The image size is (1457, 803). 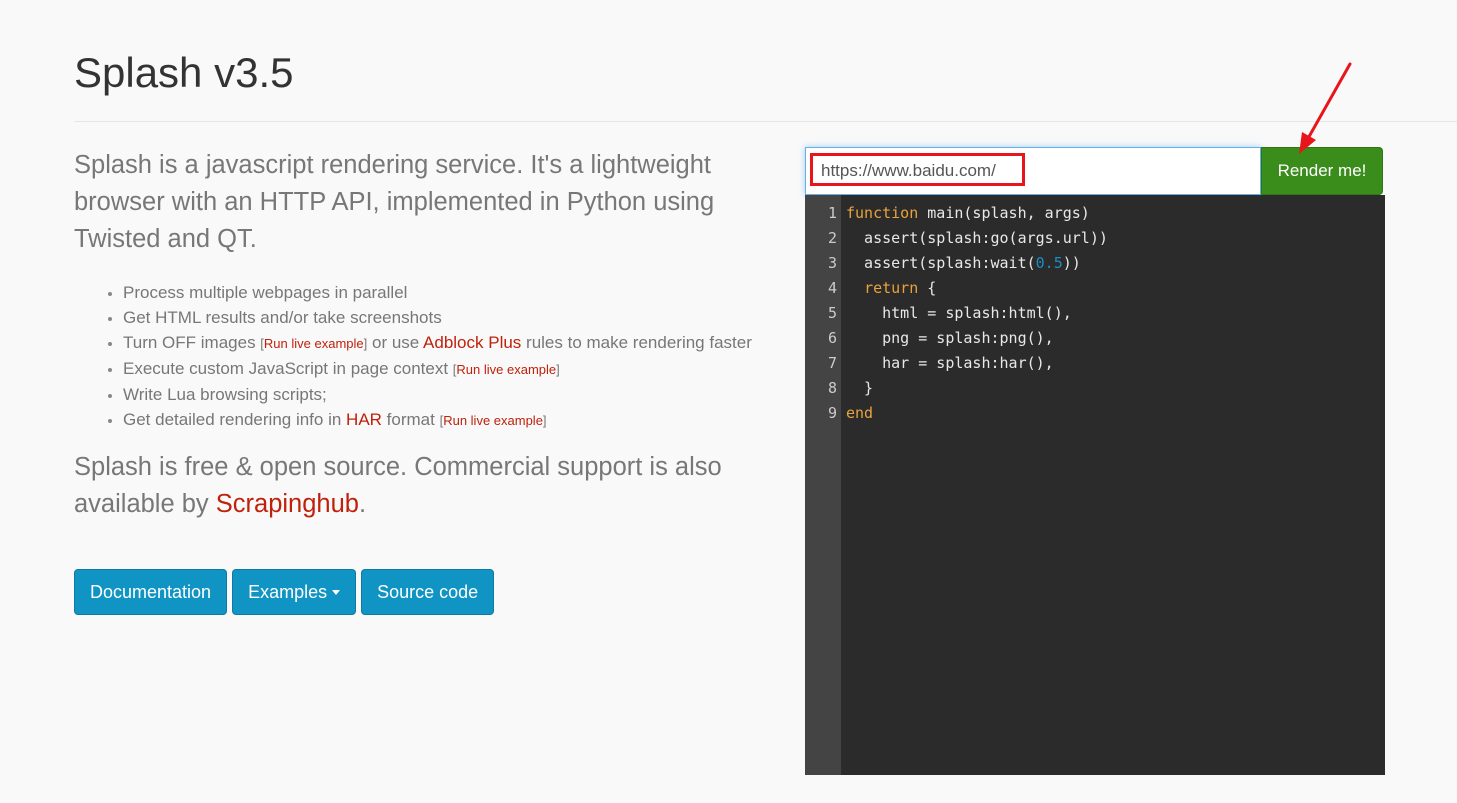 I want to click on feature-item: Get HTML results and/or take screenshots, so click(x=443, y=317).